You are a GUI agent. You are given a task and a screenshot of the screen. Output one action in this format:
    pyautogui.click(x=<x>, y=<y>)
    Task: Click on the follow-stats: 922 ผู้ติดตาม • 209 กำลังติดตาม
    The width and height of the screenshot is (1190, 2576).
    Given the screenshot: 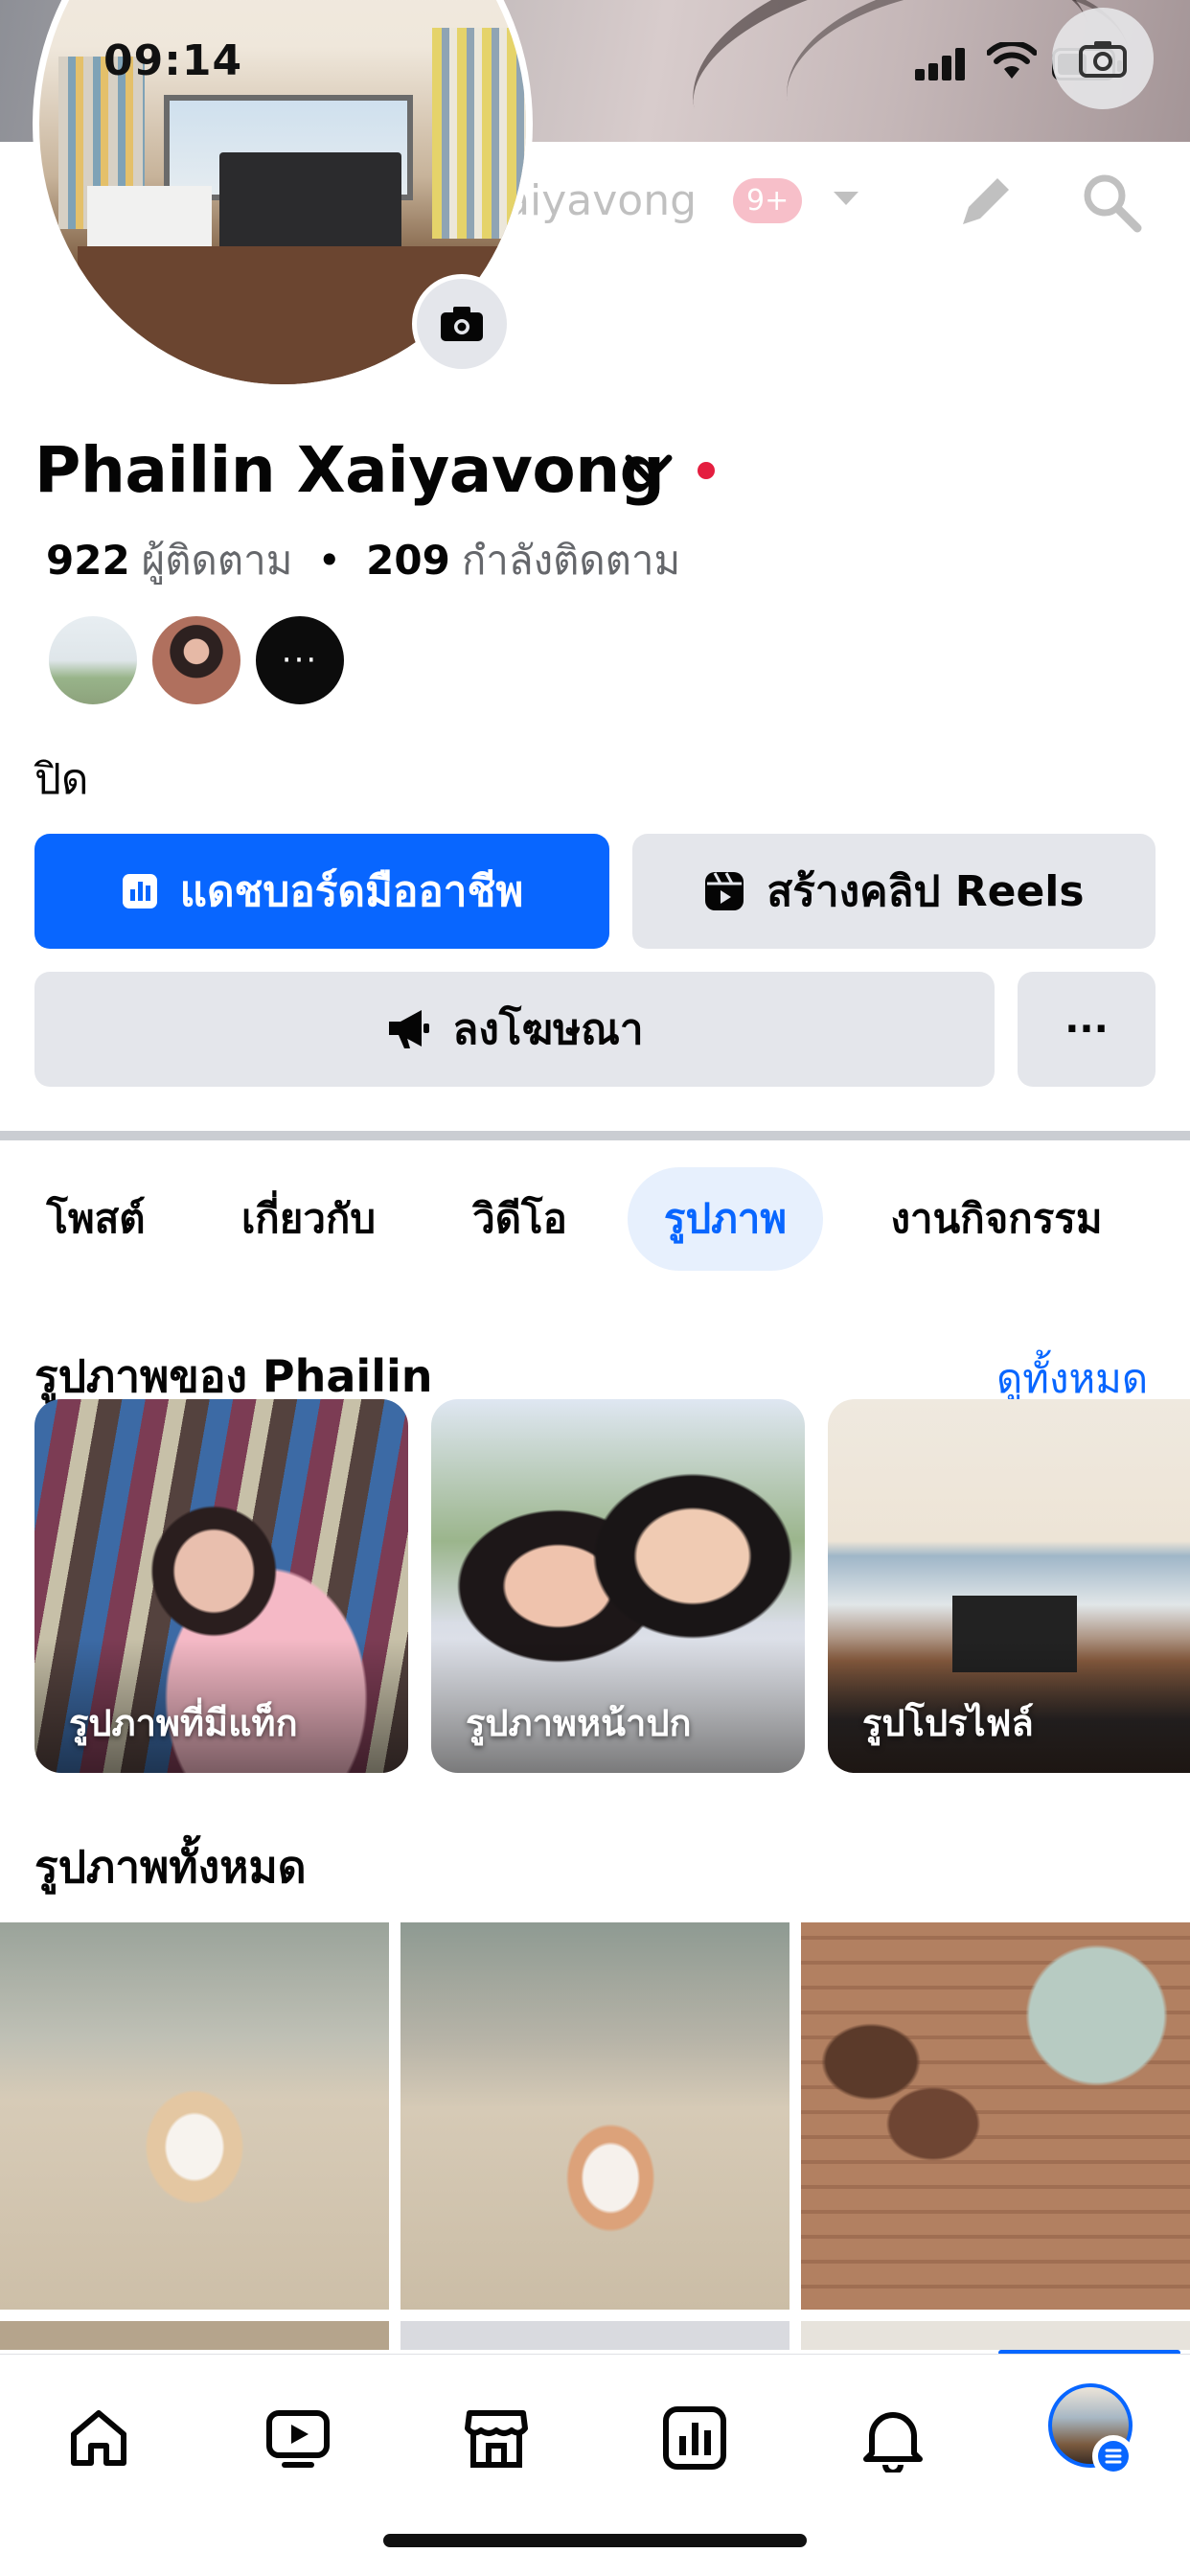 What is the action you would take?
    pyautogui.click(x=363, y=560)
    